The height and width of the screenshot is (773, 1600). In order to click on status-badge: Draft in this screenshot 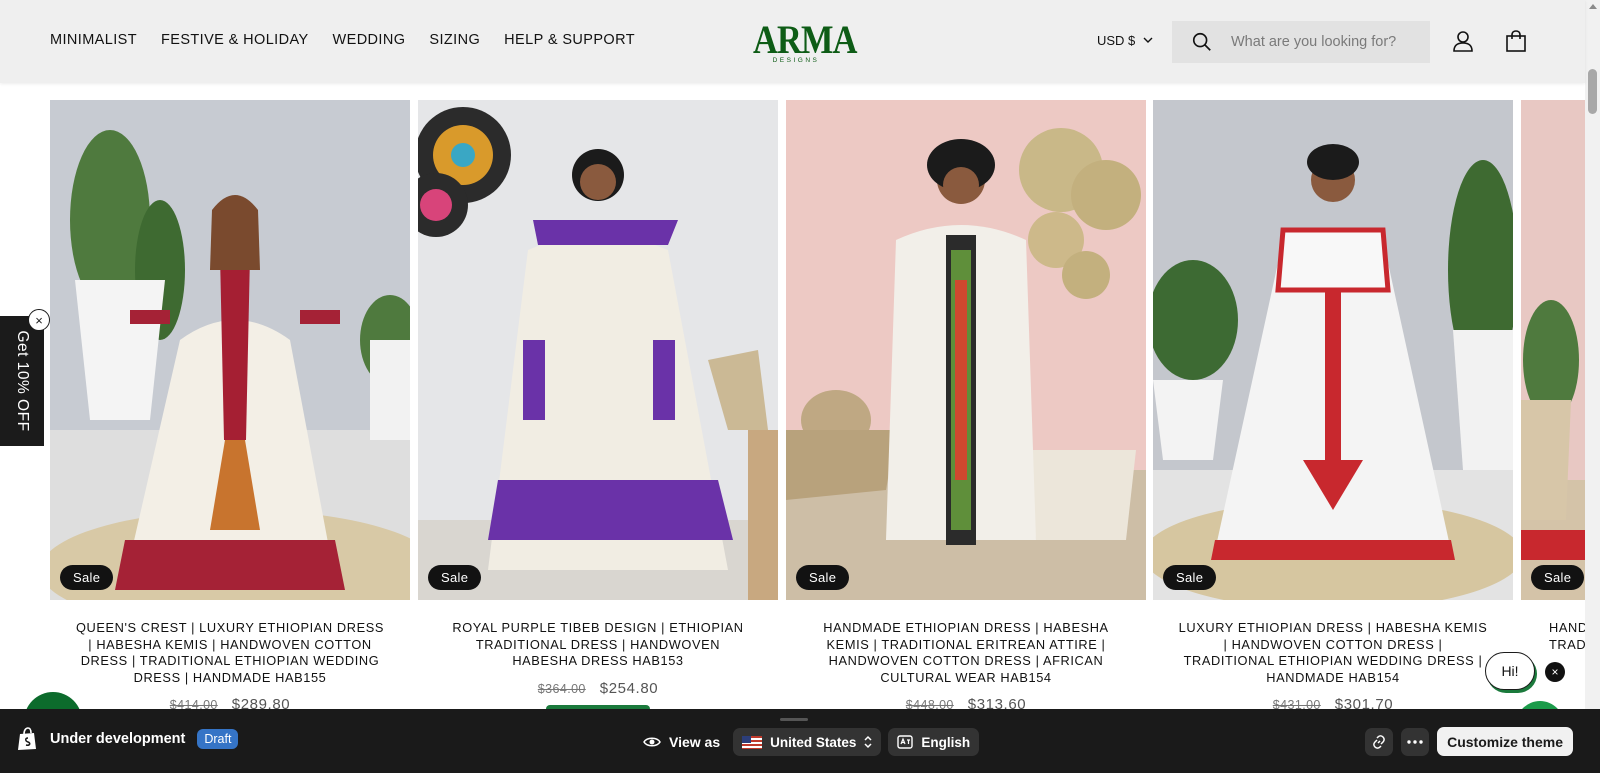, I will do `click(218, 739)`.